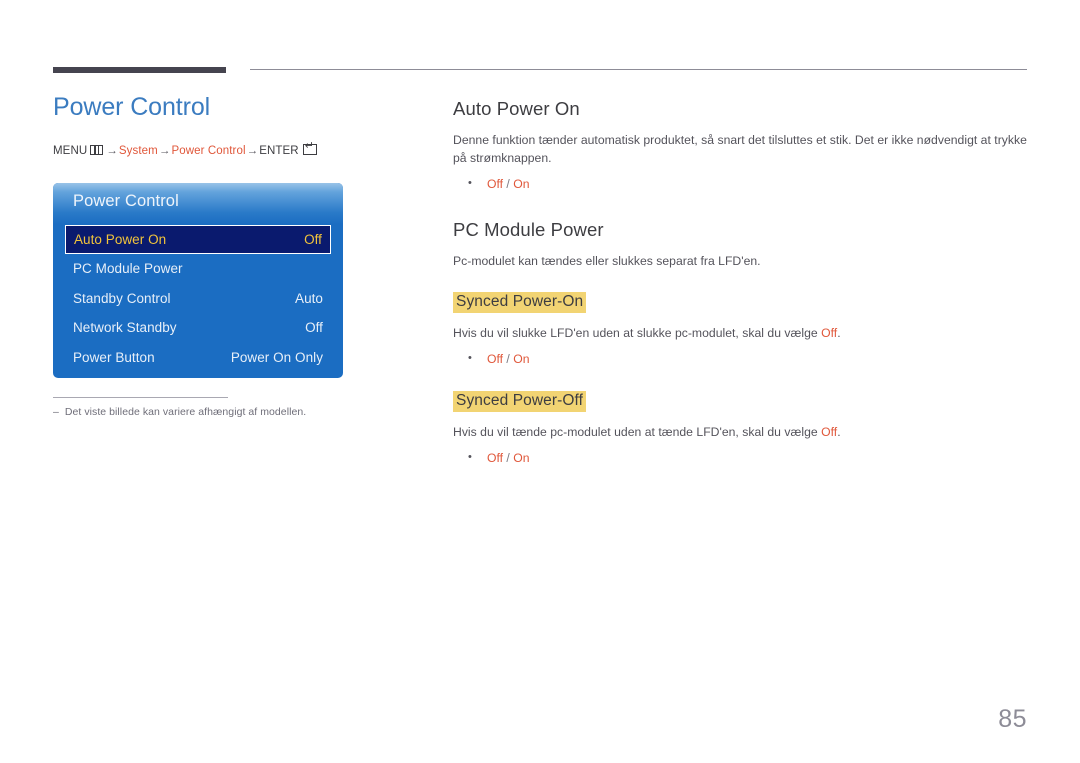  I want to click on subsection-heading-synced-power-on: Synced Power-On, so click(520, 303).